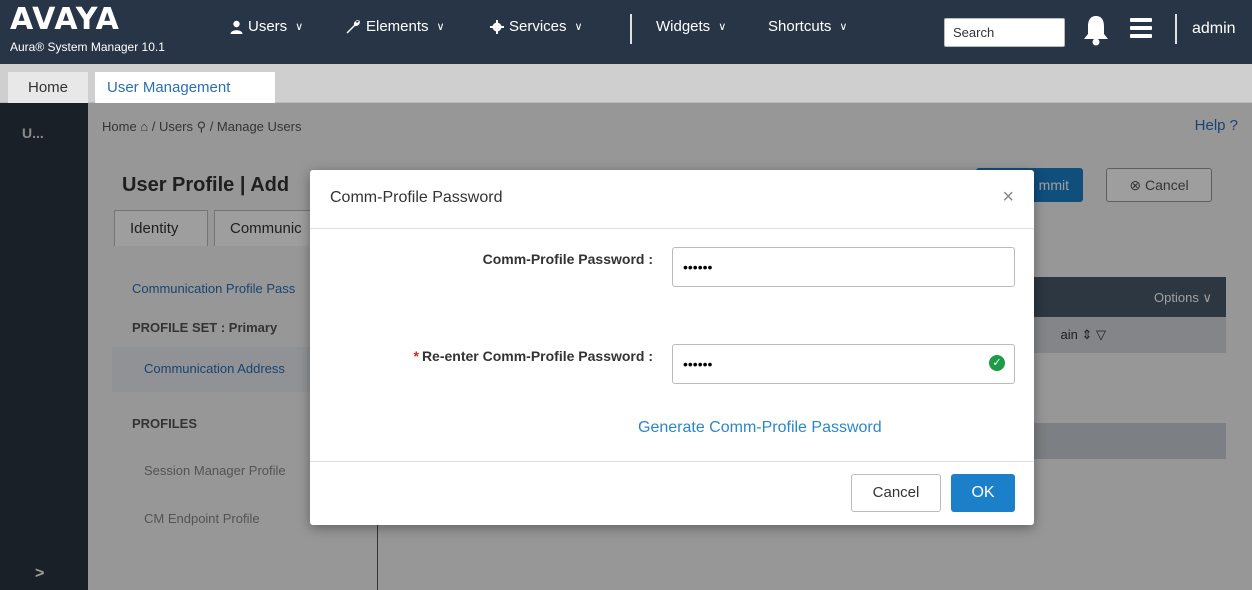  Describe the element at coordinates (1096, 30) in the screenshot. I see `bell-icon` at that location.